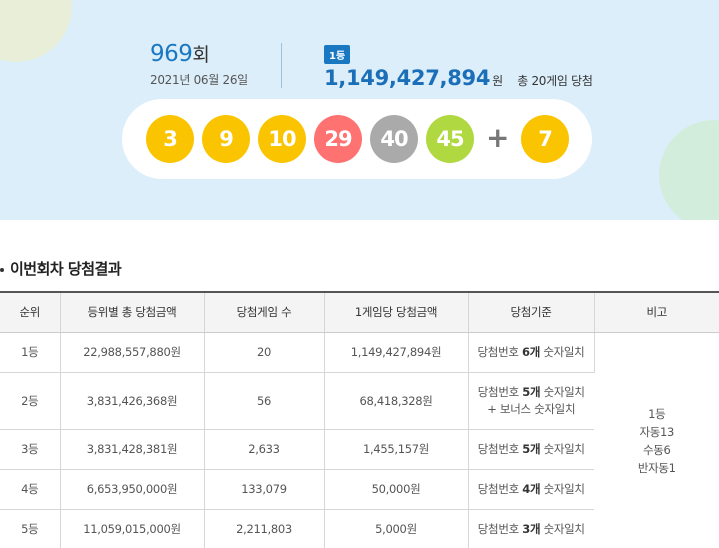 The height and width of the screenshot is (548, 719). Describe the element at coordinates (656, 449) in the screenshot. I see `note-line: 수동6` at that location.